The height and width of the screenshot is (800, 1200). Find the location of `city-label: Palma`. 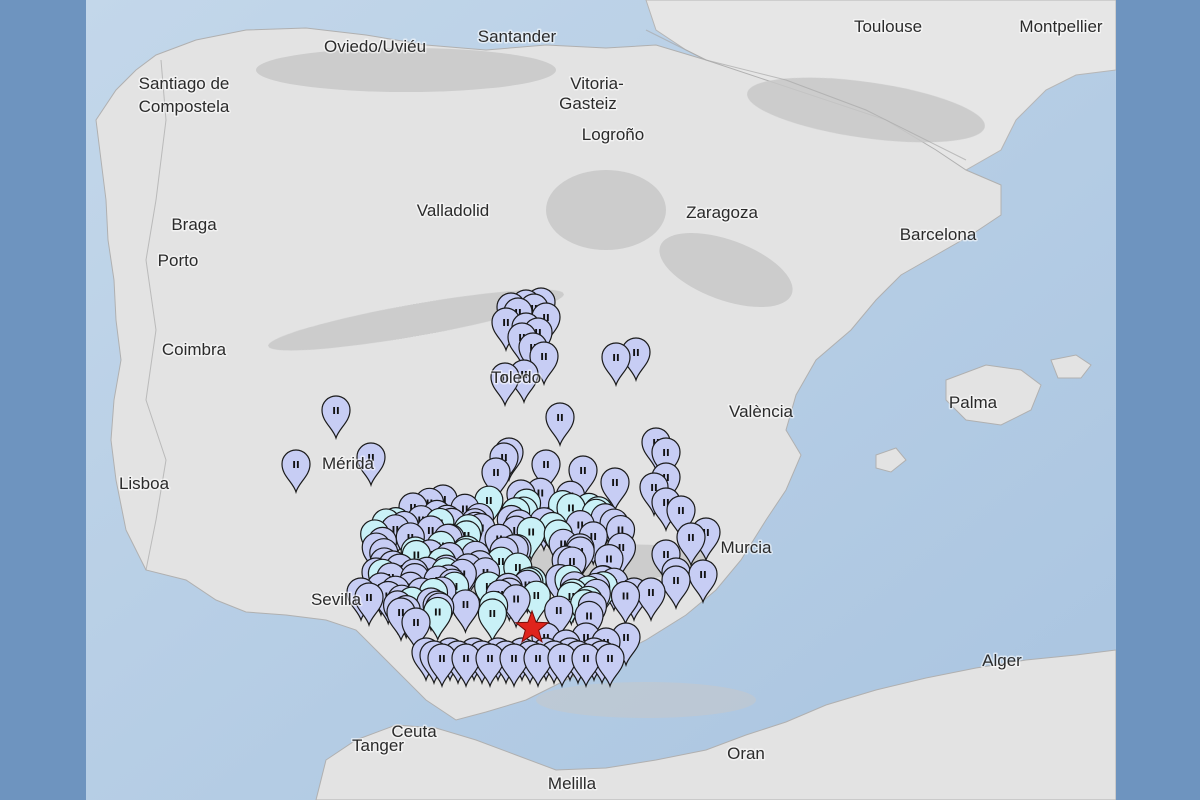

city-label: Palma is located at coordinates (973, 402).